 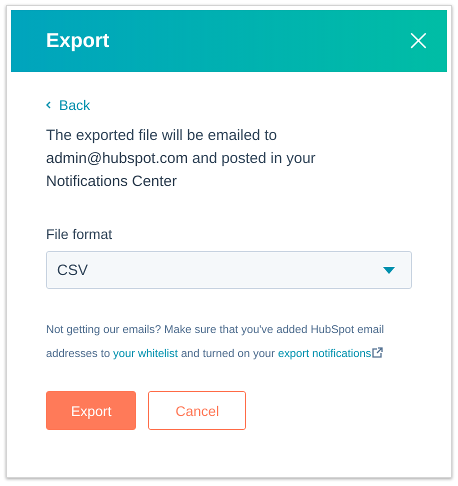 What do you see at coordinates (145, 354) in the screenshot?
I see `help-link: your whitelist` at bounding box center [145, 354].